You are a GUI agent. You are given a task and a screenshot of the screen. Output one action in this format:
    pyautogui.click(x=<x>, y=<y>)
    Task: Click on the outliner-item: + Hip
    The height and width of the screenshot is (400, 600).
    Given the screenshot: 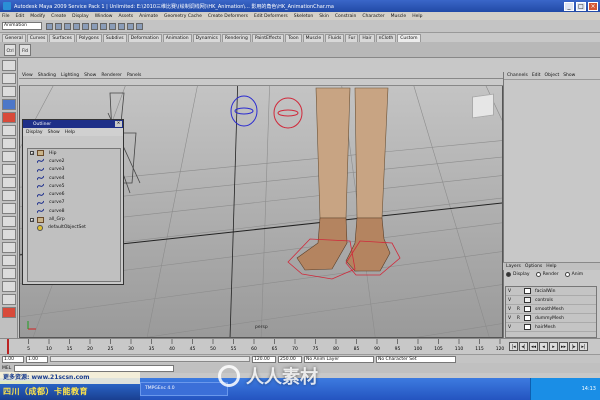 What is the action you would take?
    pyautogui.click(x=74, y=153)
    